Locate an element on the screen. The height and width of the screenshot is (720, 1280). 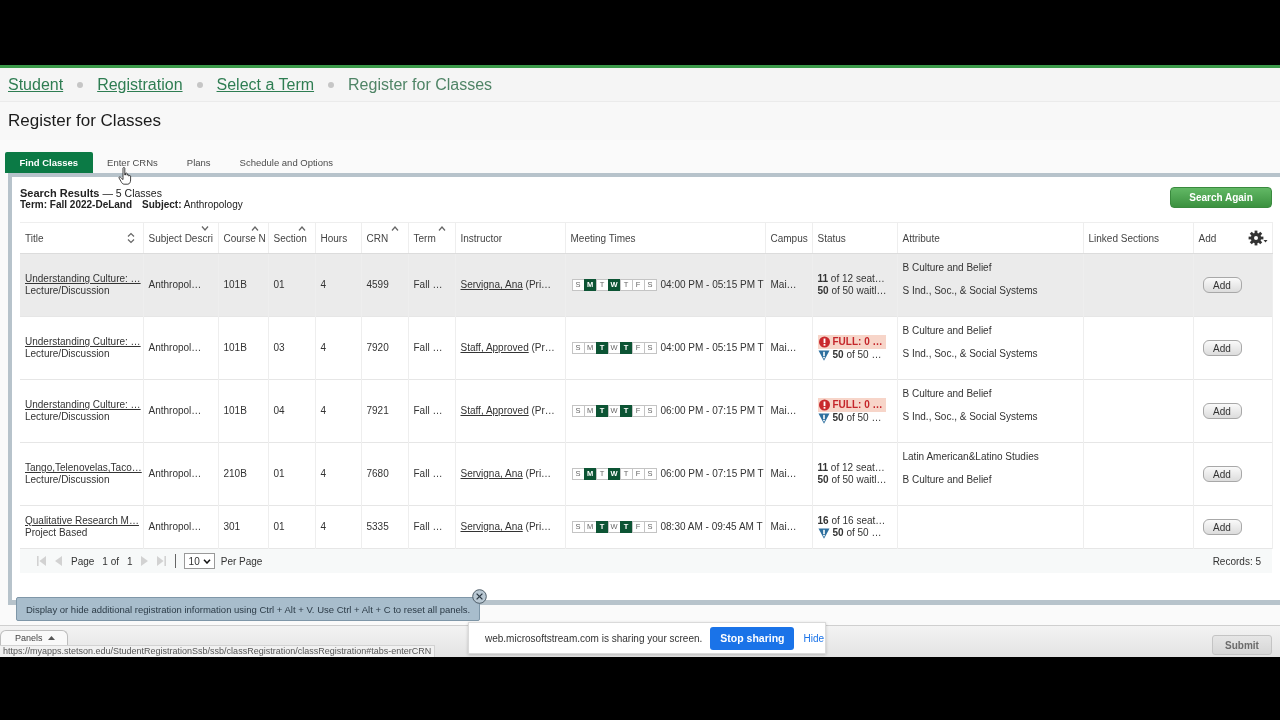
breadcrumb-link: Registration is located at coordinates (140, 84).